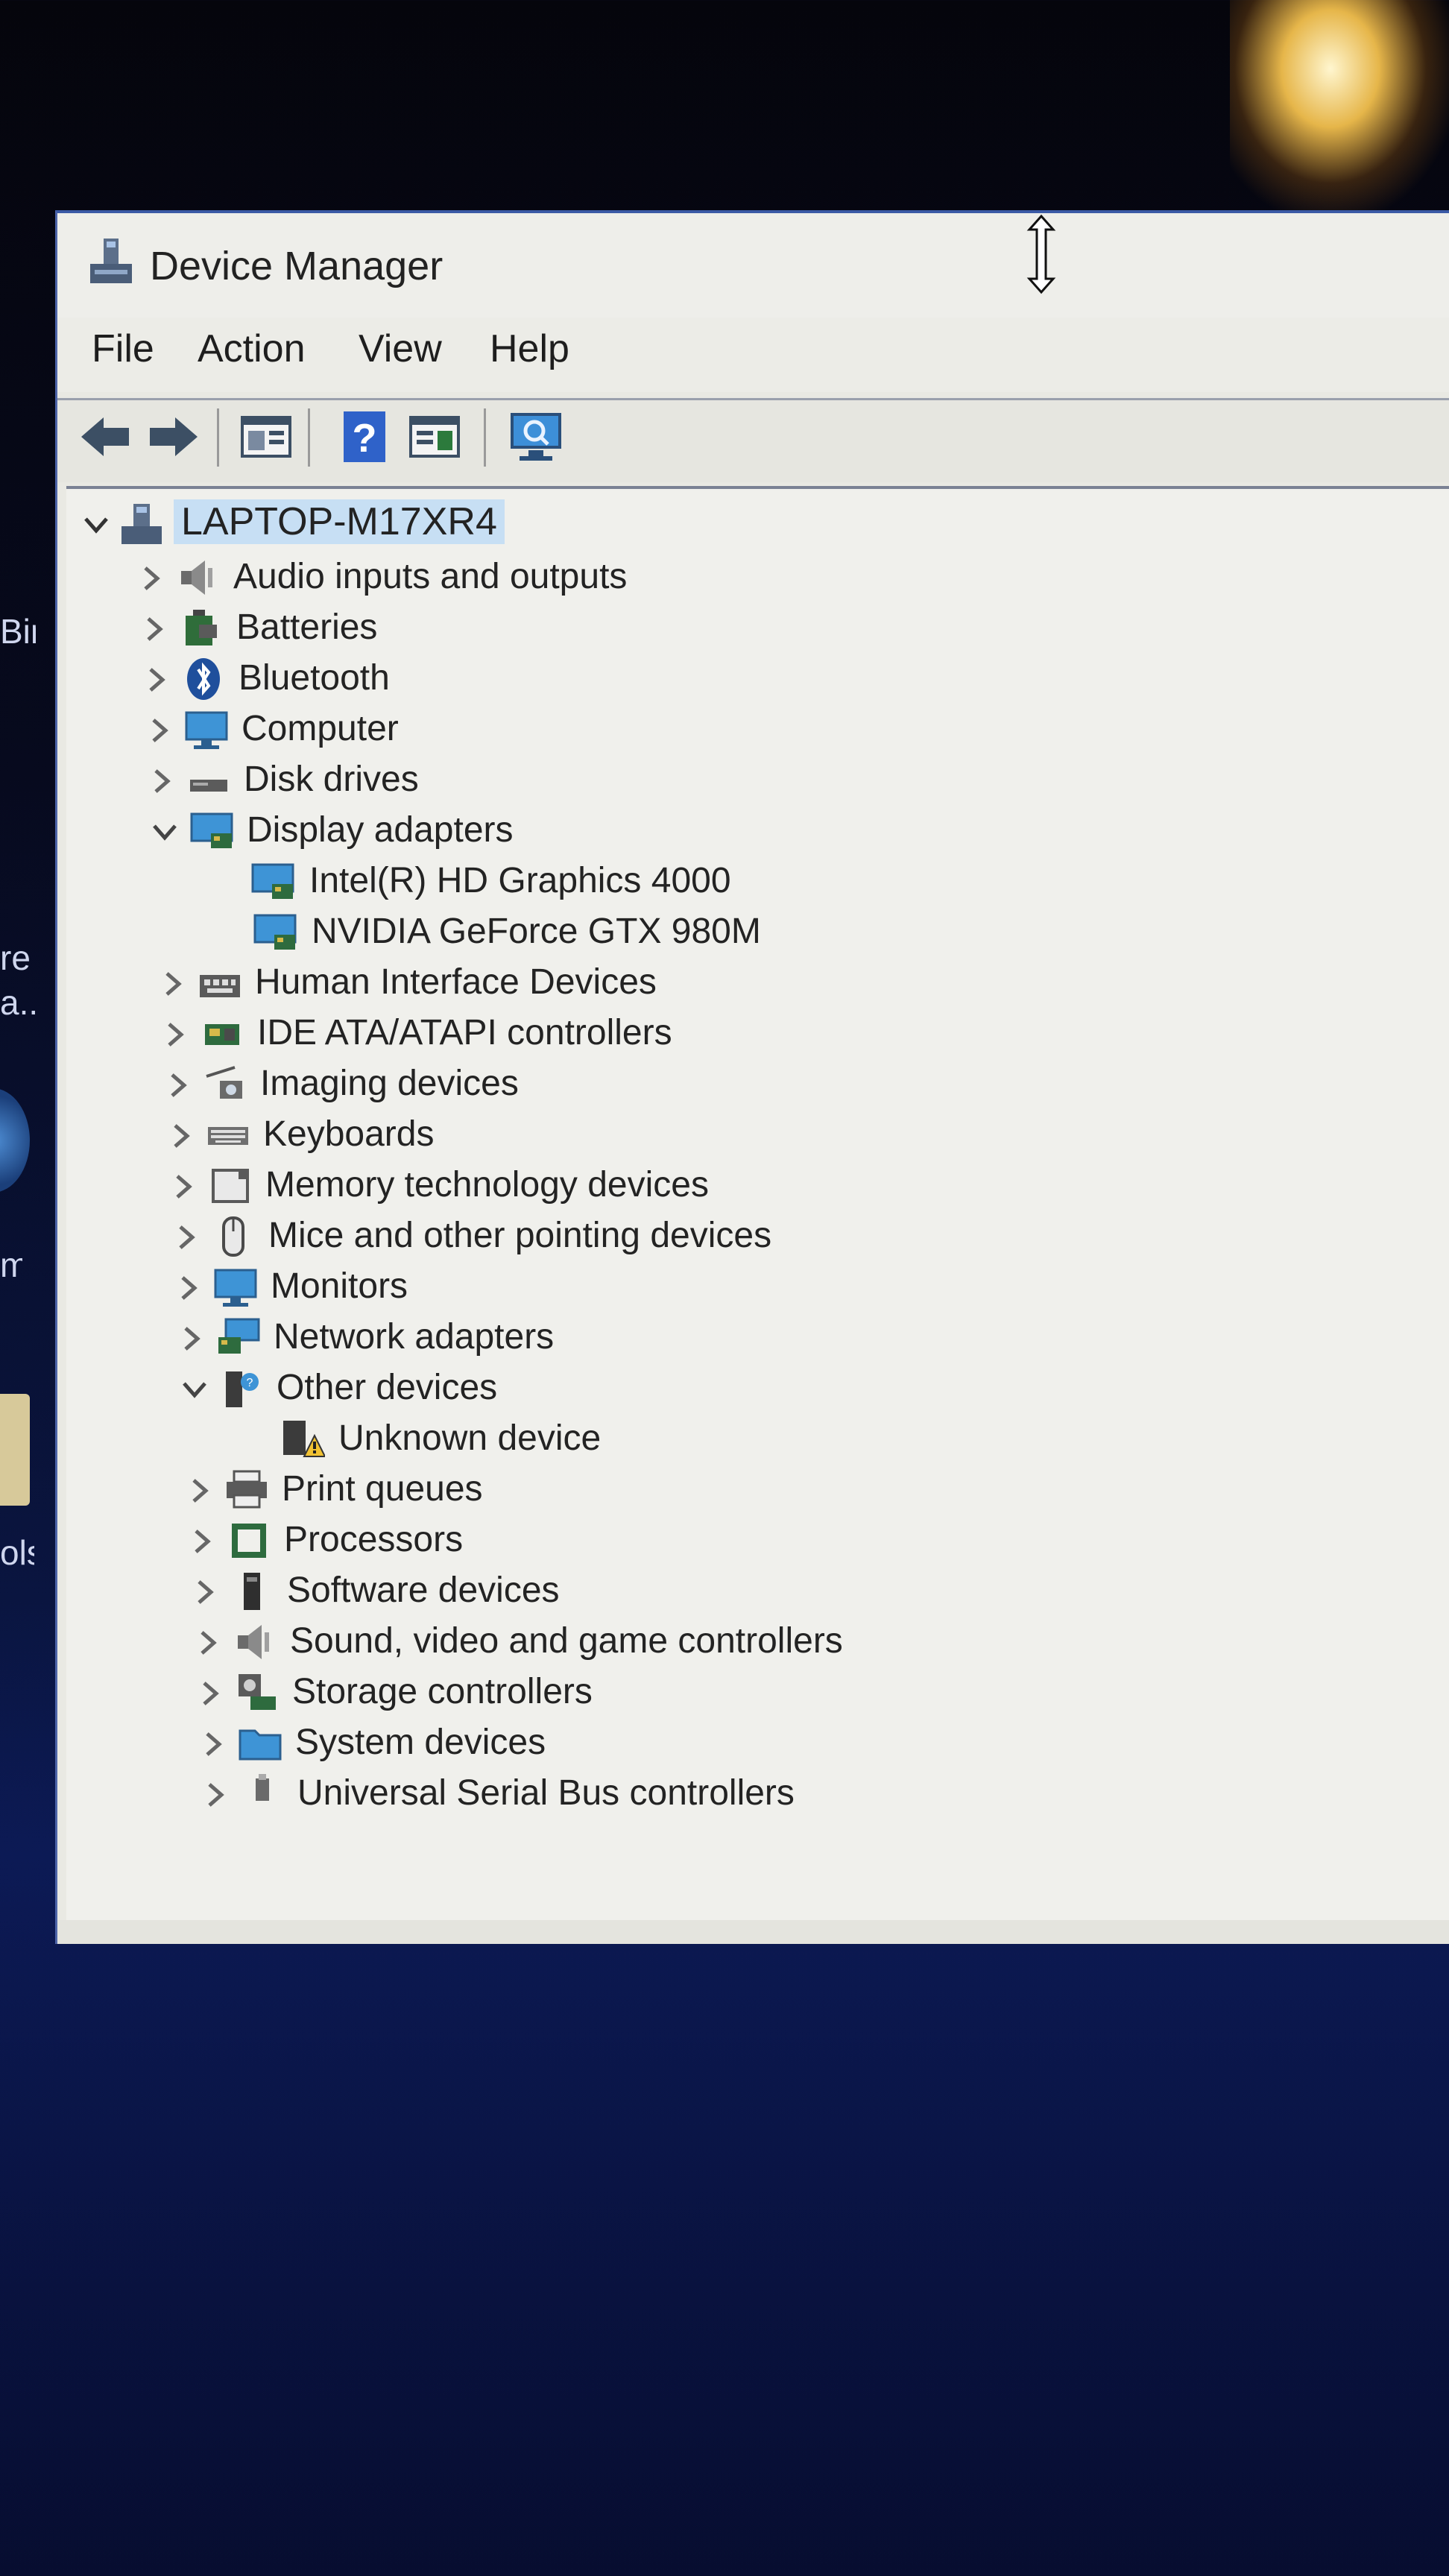  I want to click on menu-view: View, so click(401, 348).